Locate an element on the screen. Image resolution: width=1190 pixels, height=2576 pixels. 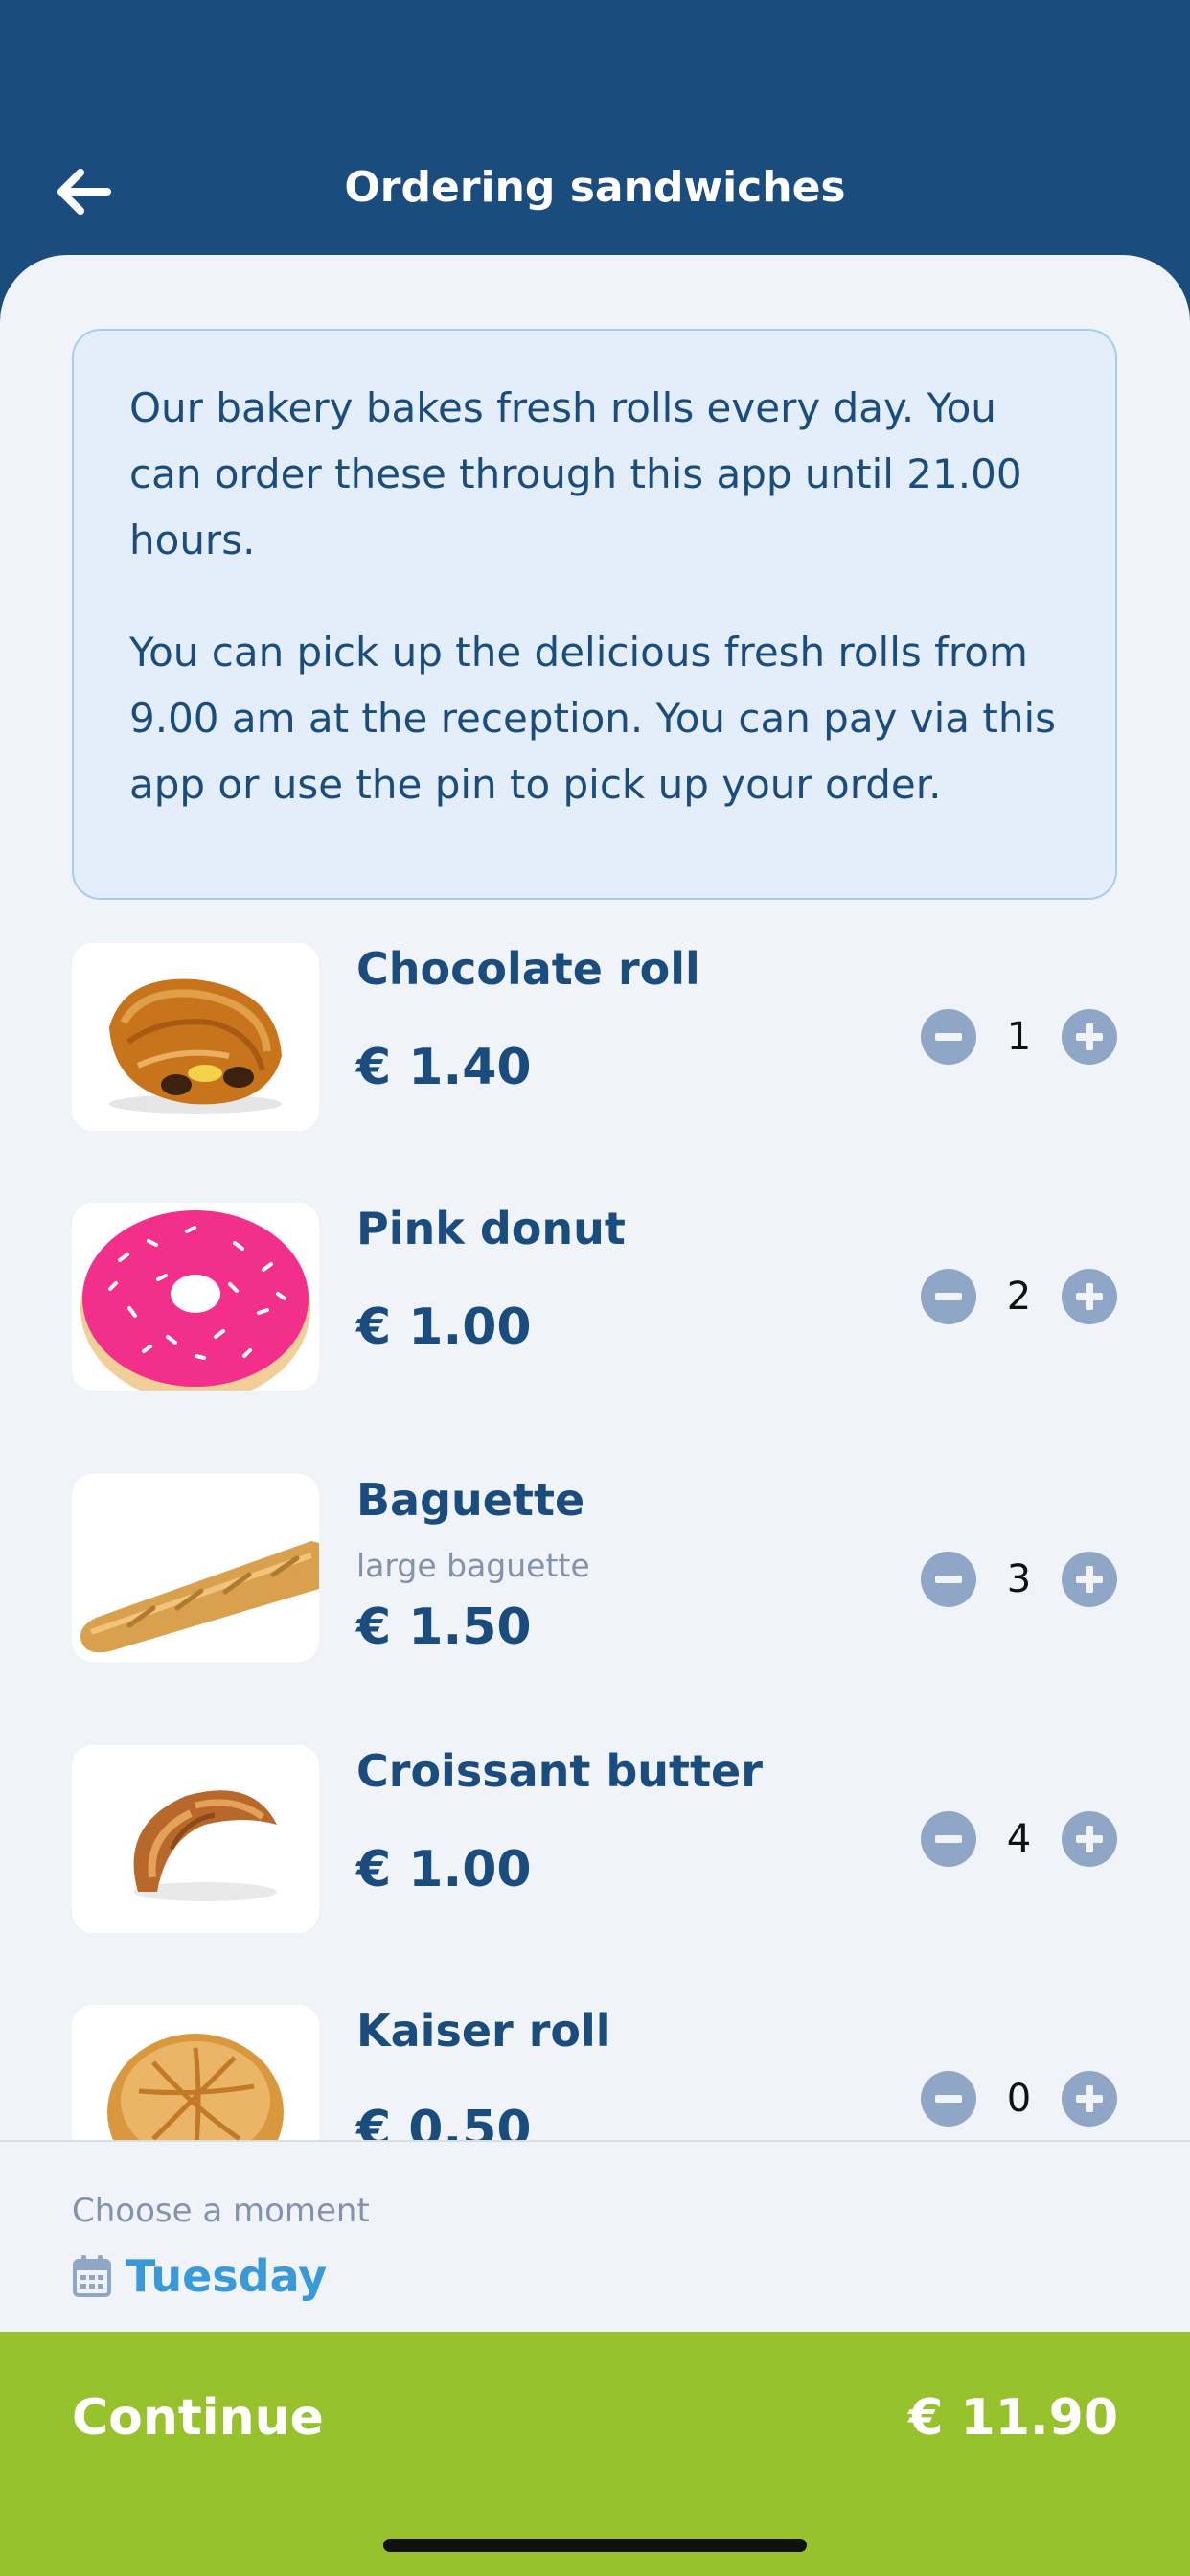
kaiser-roll-image is located at coordinates (195, 2087).